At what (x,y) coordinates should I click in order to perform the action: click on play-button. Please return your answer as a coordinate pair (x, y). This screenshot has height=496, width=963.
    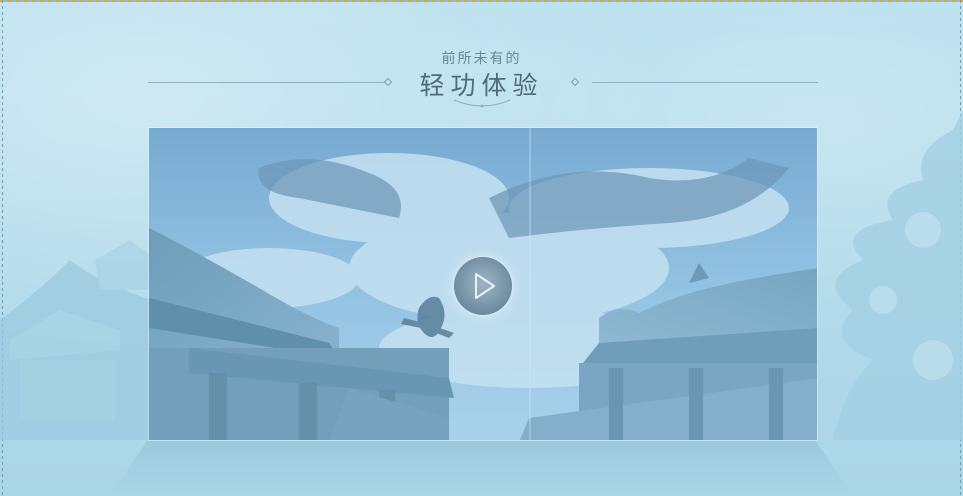
    Looking at the image, I should click on (483, 286).